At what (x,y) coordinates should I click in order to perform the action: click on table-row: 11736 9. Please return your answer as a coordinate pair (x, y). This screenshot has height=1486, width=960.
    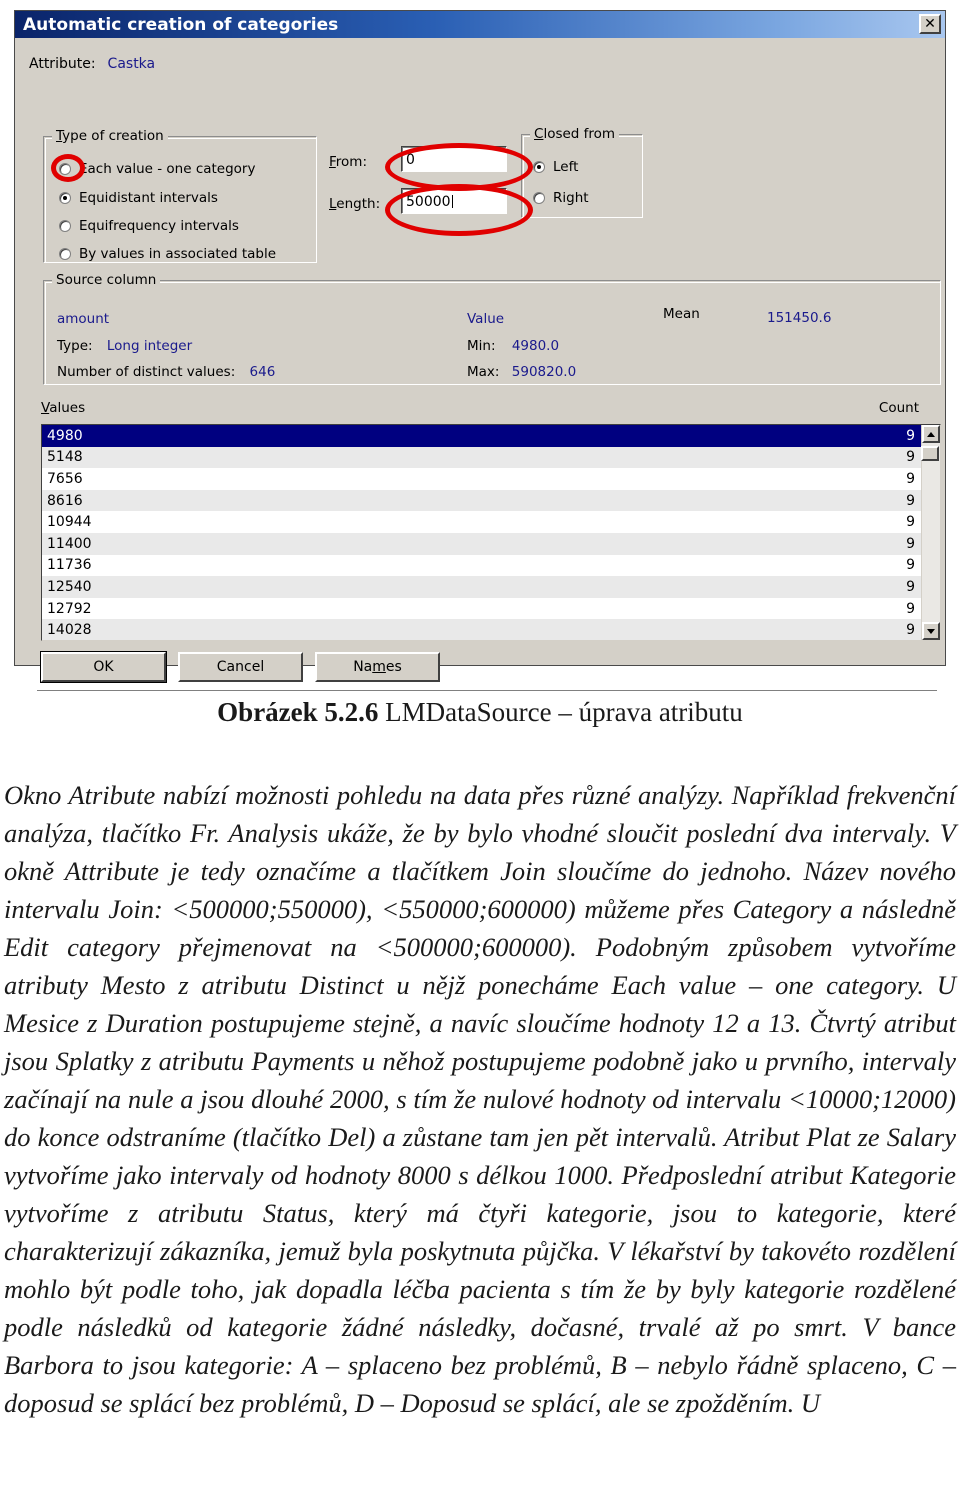
    Looking at the image, I should click on (481, 565).